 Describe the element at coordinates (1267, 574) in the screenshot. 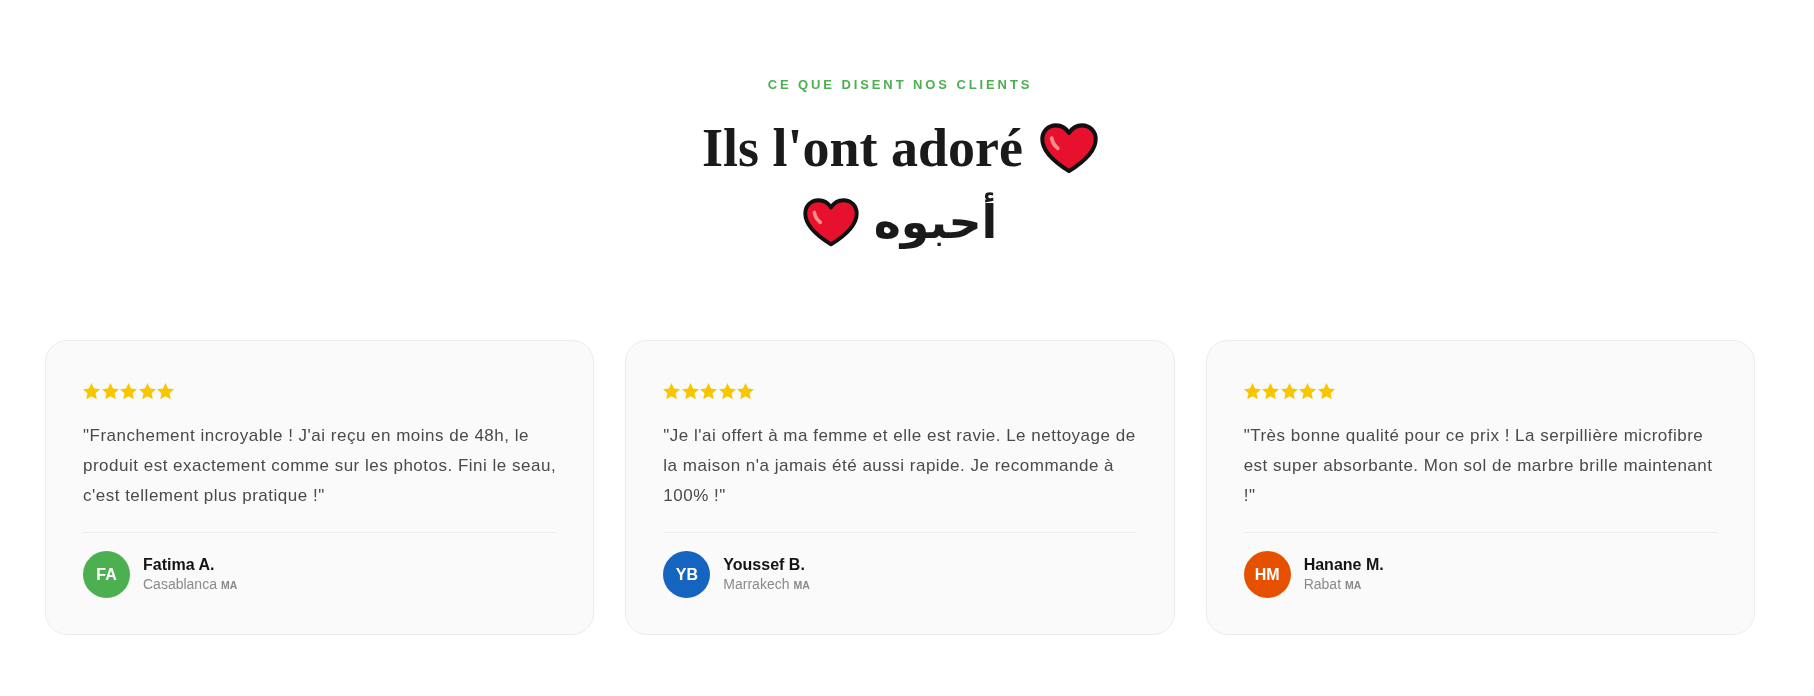

I see `avatar: HM` at that location.